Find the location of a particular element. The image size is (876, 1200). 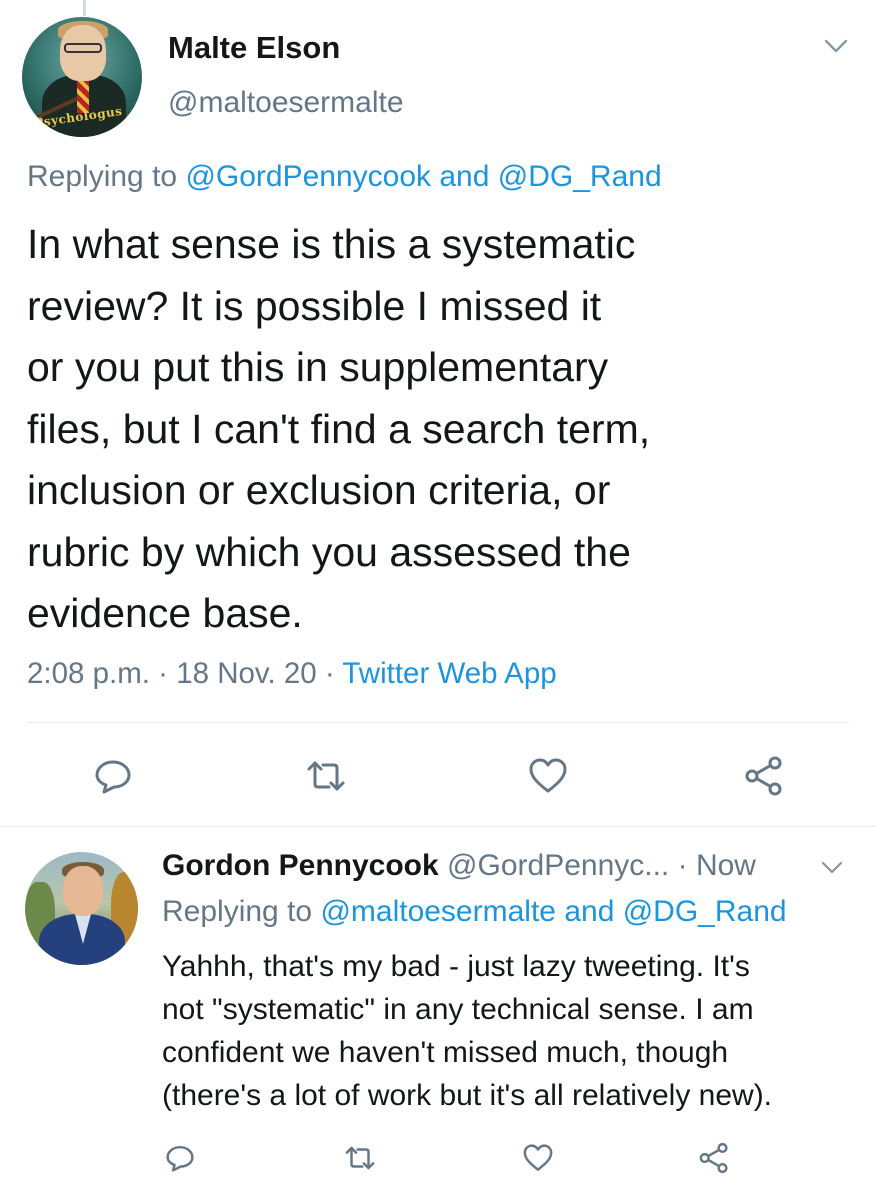

tweet-source-link: Twitter Web App is located at coordinates (449, 673).